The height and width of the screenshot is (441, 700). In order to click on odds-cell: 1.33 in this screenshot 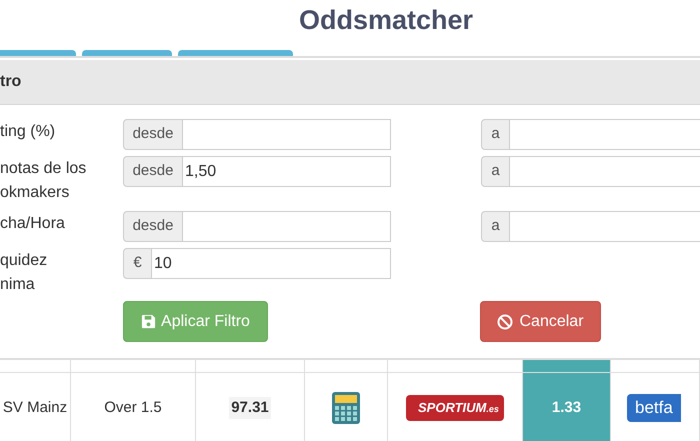, I will do `click(567, 407)`.